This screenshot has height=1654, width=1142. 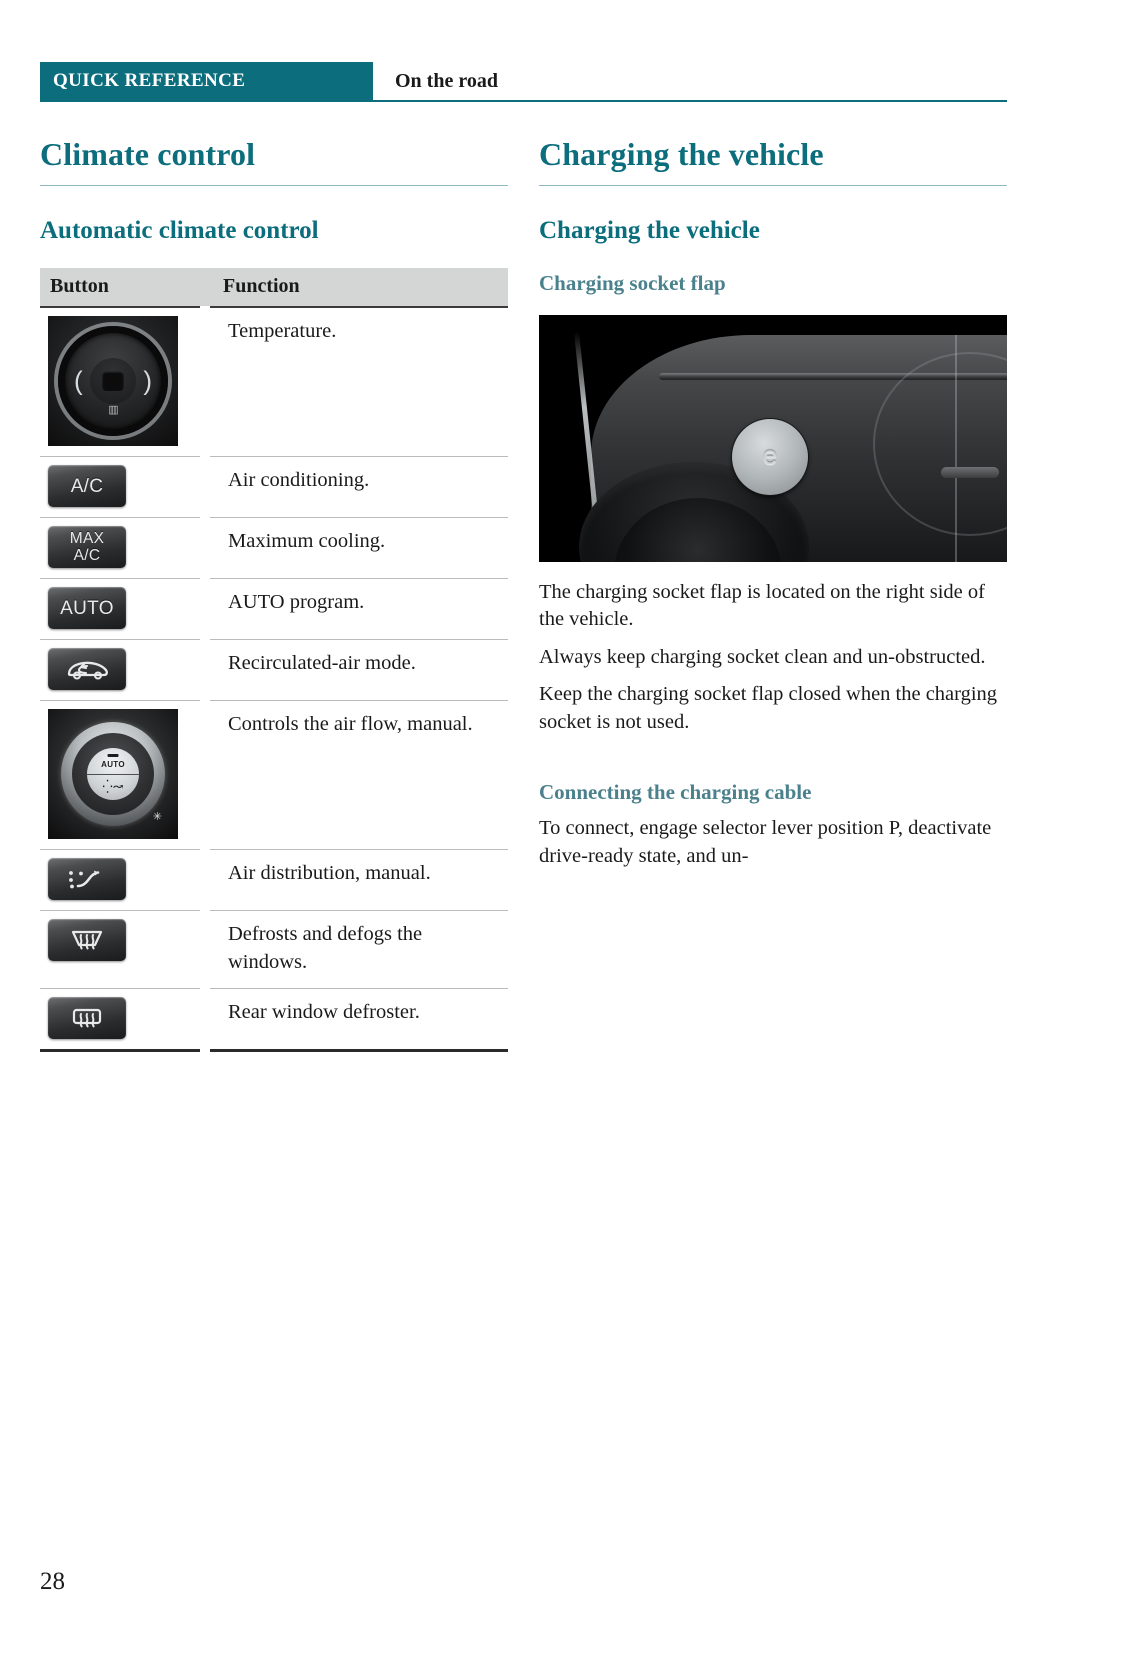 I want to click on table-row: AUTO AUTO program., so click(x=274, y=609).